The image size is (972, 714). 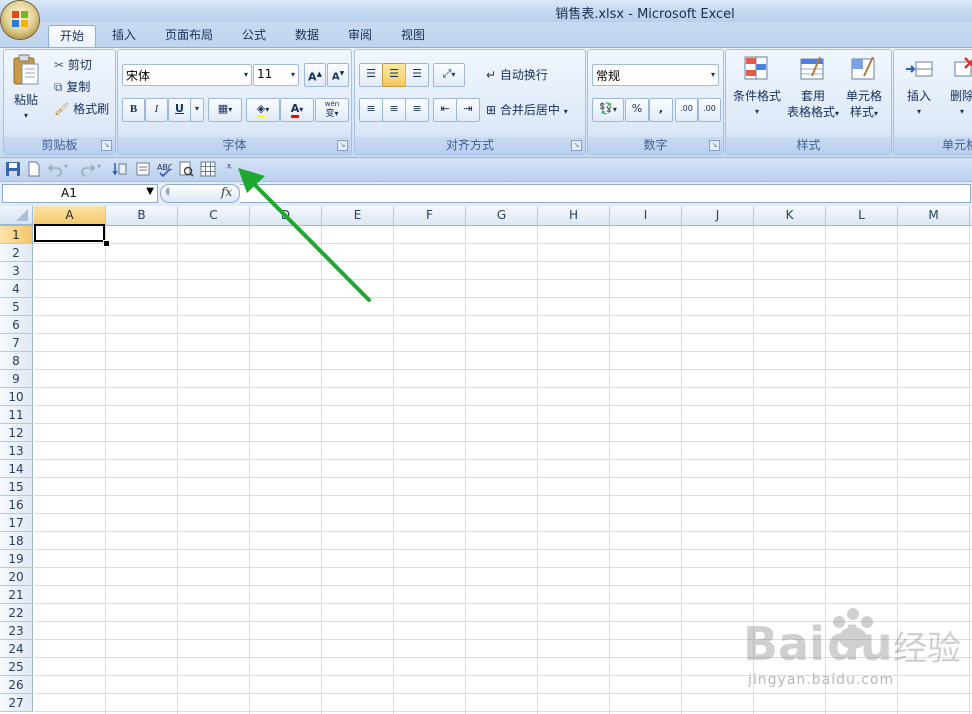 I want to click on svg-text: 经验, so click(x=927, y=649).